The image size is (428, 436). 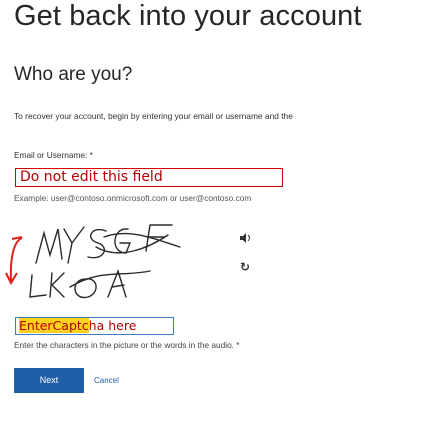 I want to click on captcha-input: EnterCaptcha here, so click(x=94, y=326).